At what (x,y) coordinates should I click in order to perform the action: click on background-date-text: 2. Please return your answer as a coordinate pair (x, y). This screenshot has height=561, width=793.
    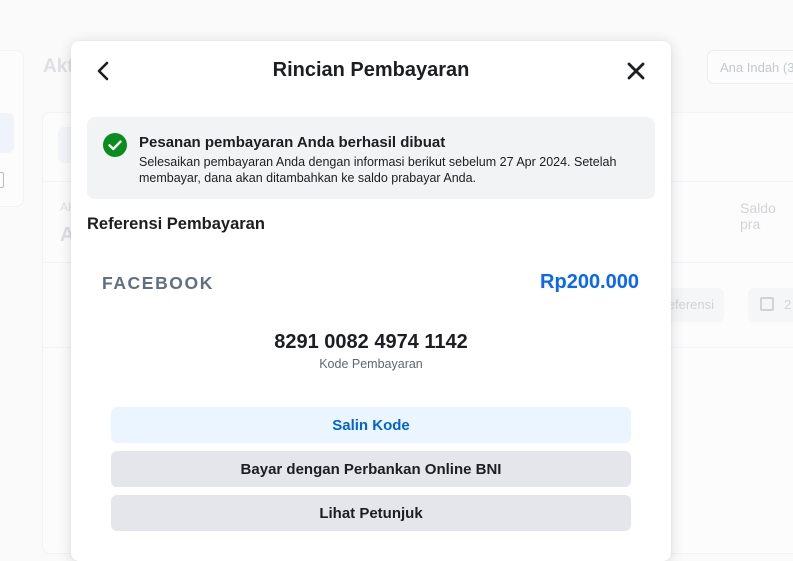
    Looking at the image, I should click on (788, 304).